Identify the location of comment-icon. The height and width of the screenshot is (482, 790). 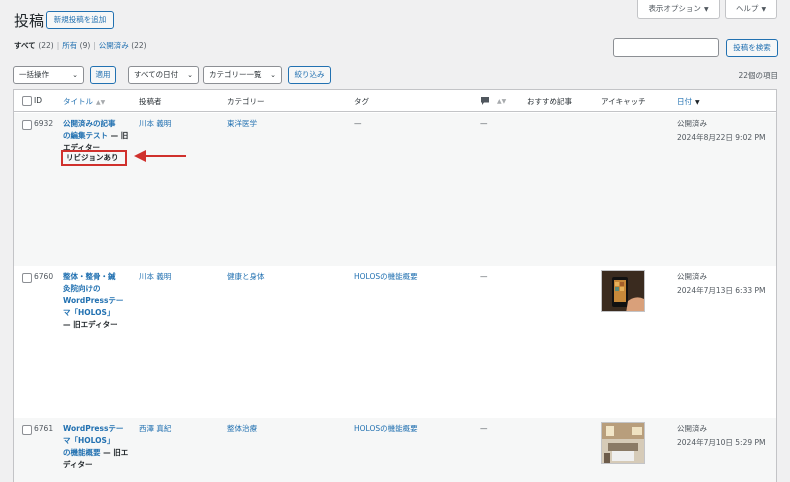
(485, 101).